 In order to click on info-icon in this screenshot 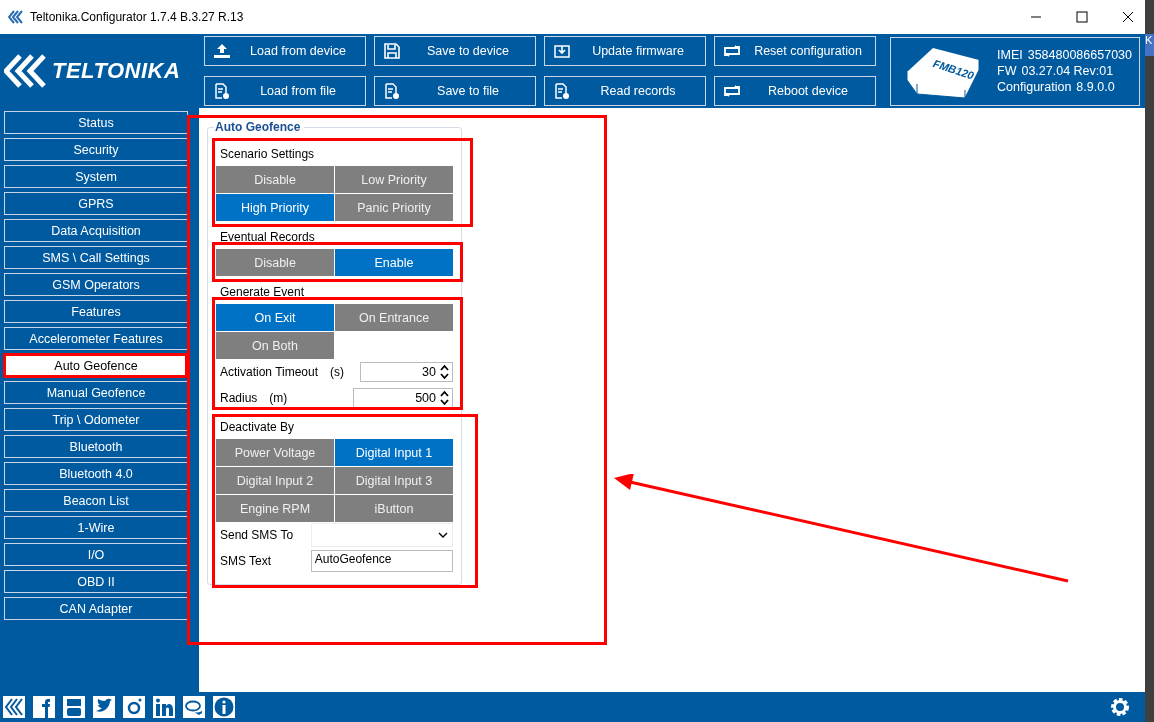, I will do `click(224, 707)`.